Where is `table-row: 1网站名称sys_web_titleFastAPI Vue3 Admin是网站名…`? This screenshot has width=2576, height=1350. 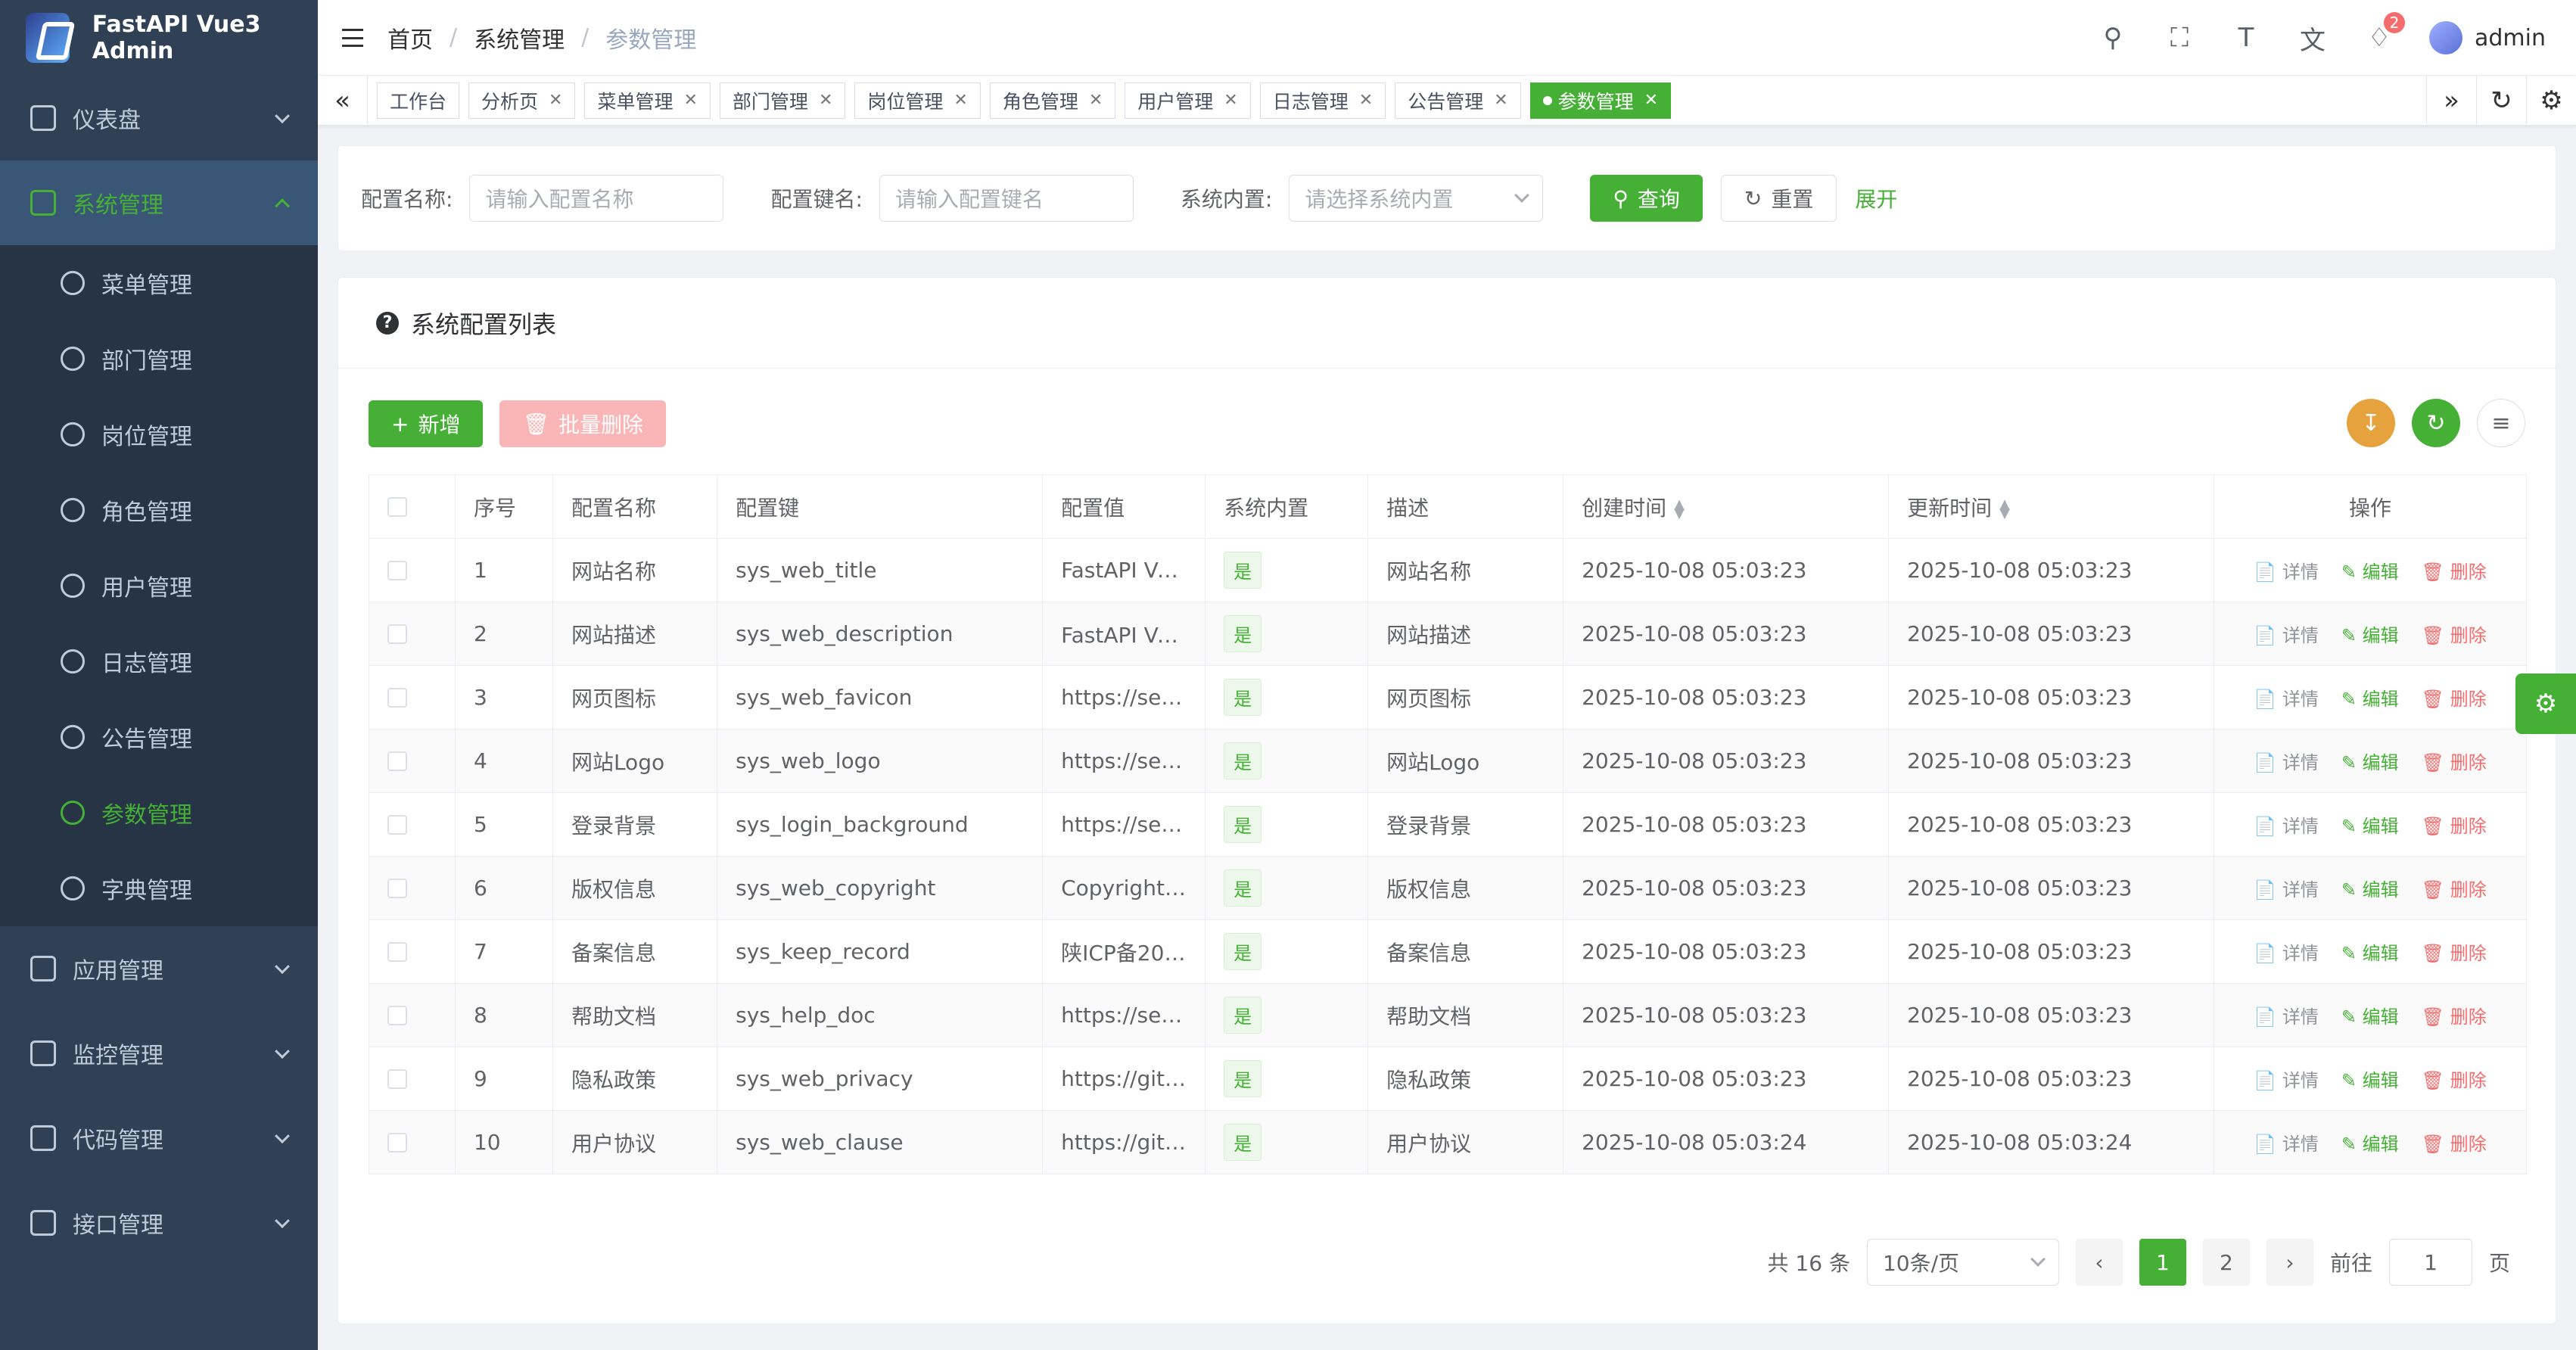
table-row: 1网站名称sys_web_titleFastAPI Vue3 Admin是网站名… is located at coordinates (1448, 570).